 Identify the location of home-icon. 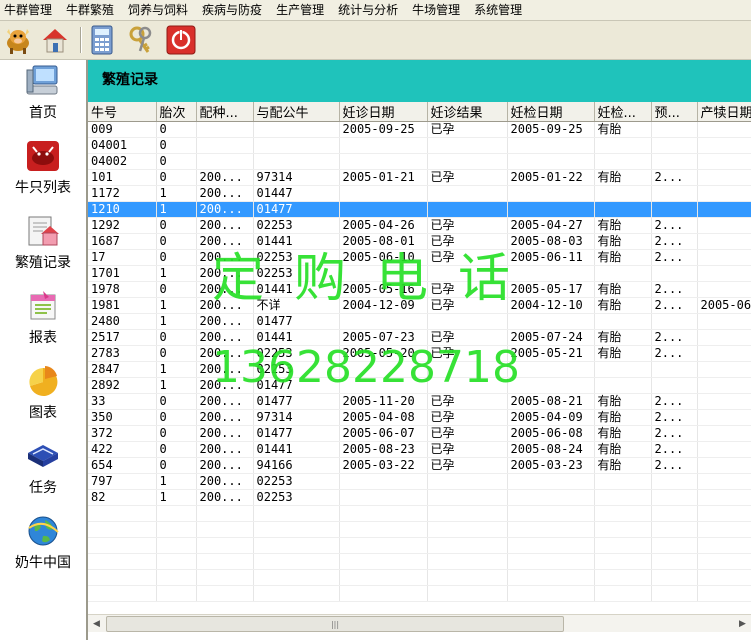
(55, 40).